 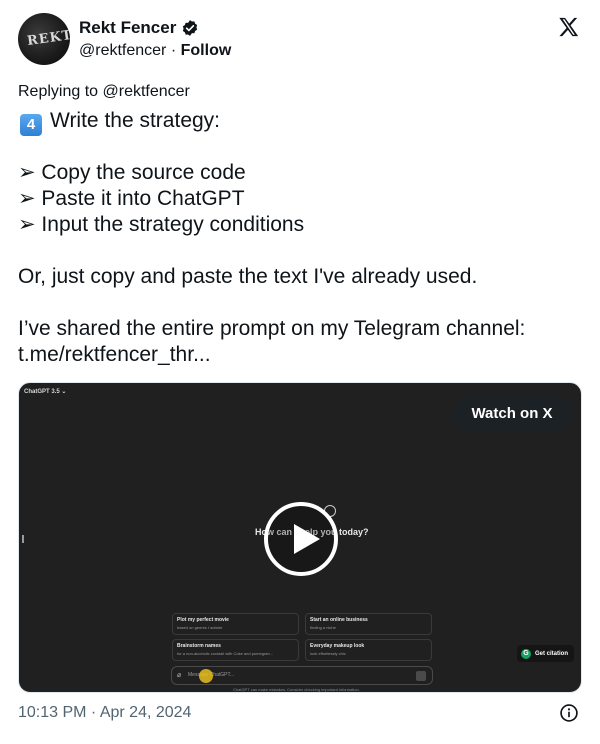 I want to click on paperclip-icon: ⌀, so click(x=179, y=675).